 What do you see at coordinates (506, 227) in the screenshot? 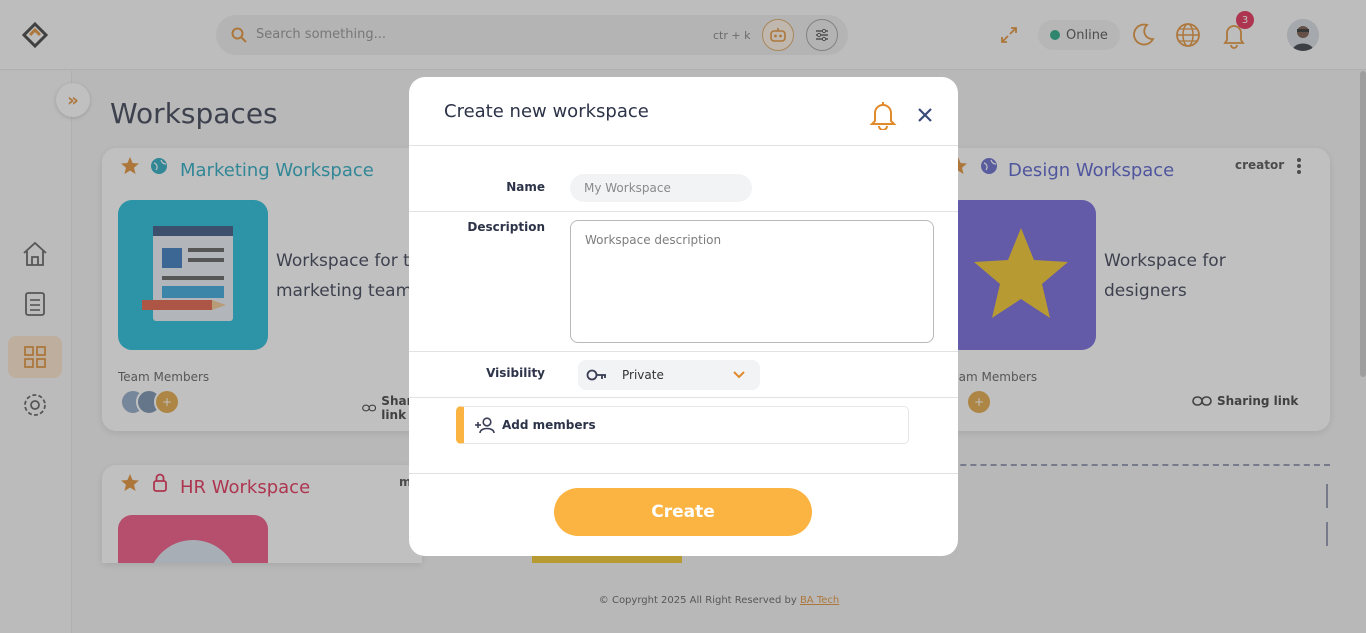
I see `description-label: Description` at bounding box center [506, 227].